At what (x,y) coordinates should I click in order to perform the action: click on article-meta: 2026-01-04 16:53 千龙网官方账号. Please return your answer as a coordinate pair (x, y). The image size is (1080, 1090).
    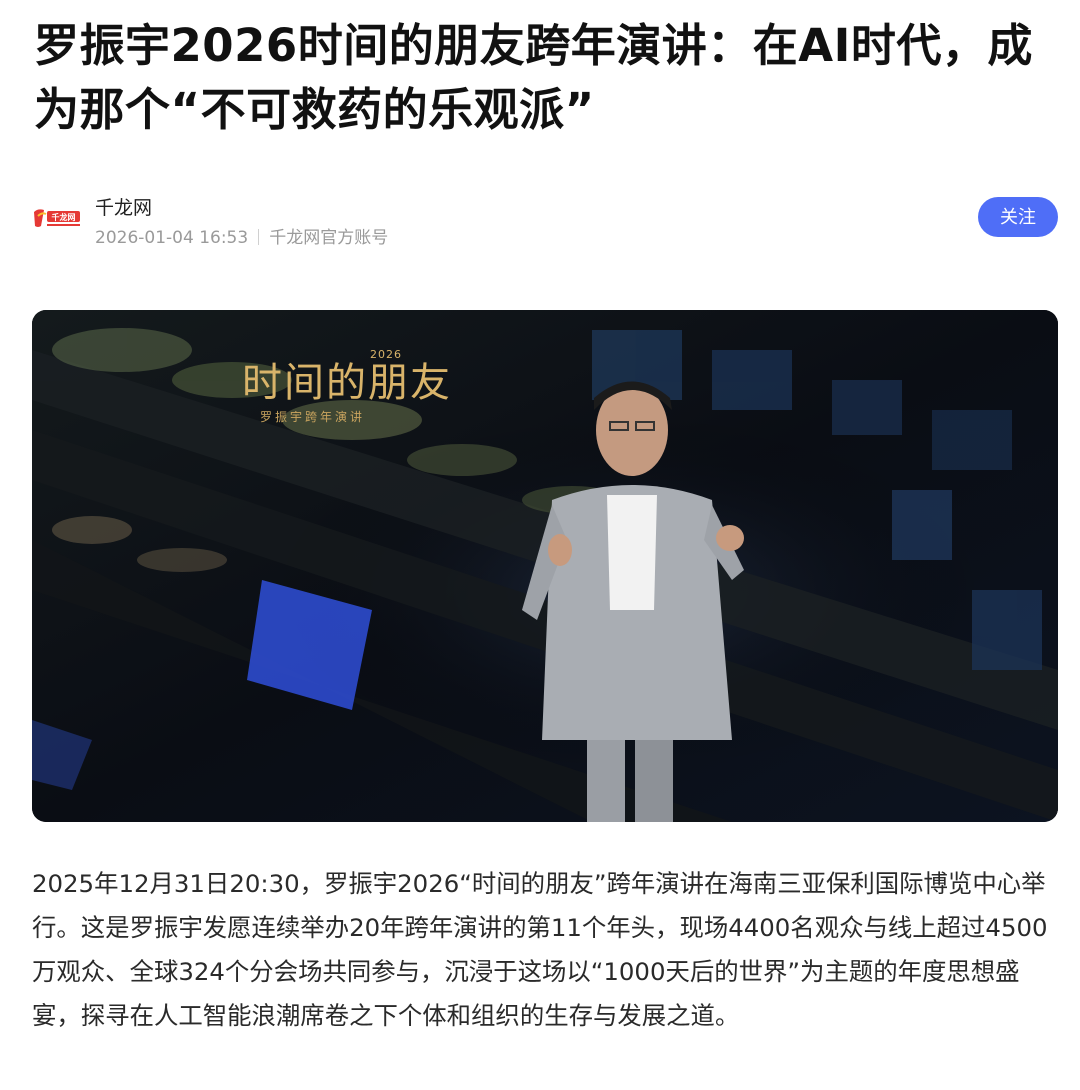
    Looking at the image, I should click on (241, 235).